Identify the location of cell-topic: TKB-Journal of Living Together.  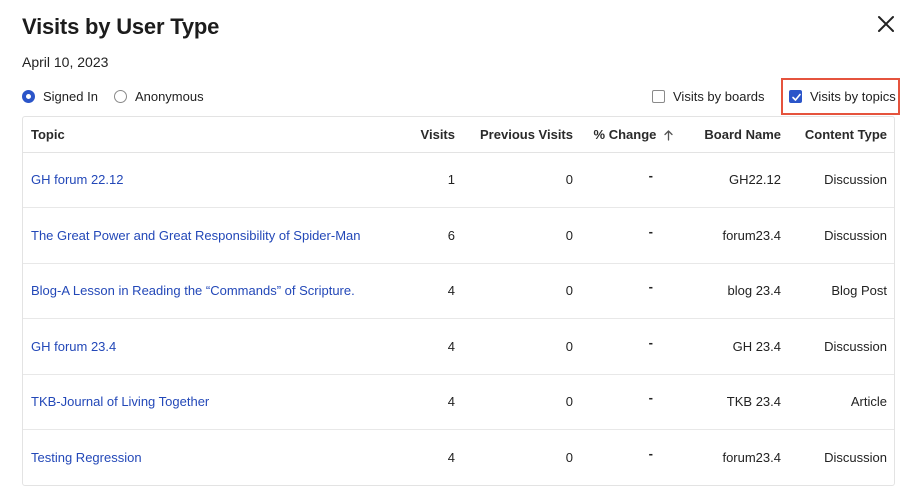
(208, 401).